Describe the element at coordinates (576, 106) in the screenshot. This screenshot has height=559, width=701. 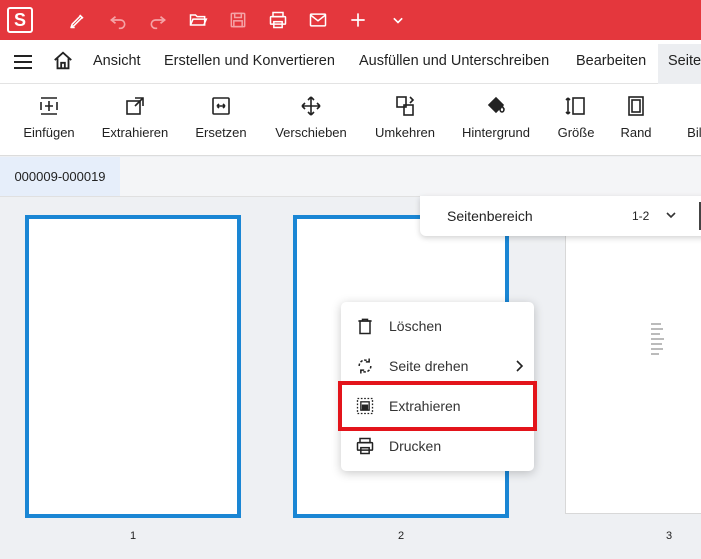
I see `size-icon` at that location.